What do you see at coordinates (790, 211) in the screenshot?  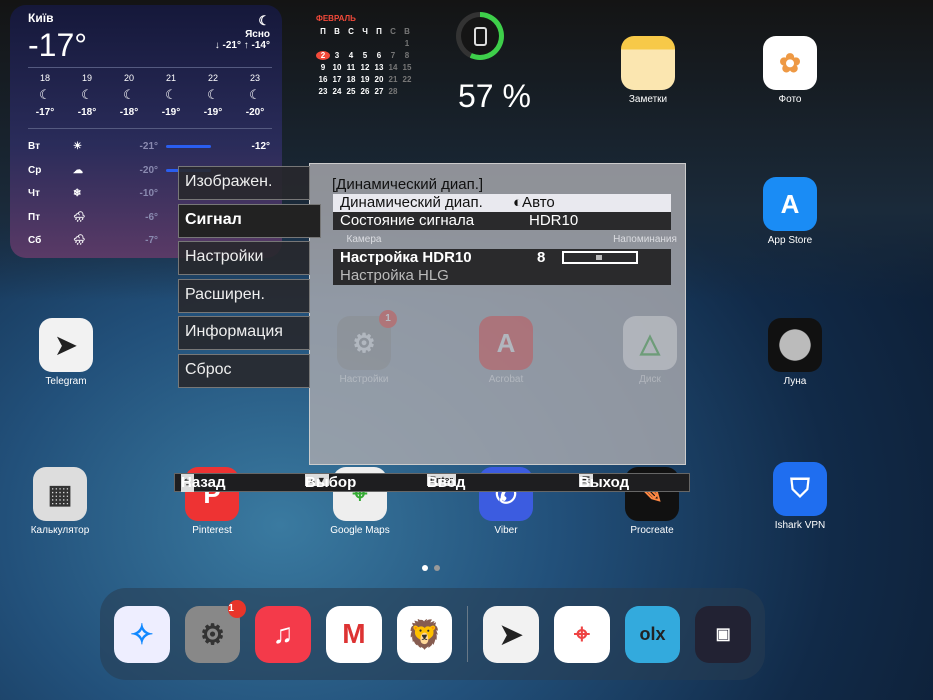 I see `app-appstore: A App Store` at bounding box center [790, 211].